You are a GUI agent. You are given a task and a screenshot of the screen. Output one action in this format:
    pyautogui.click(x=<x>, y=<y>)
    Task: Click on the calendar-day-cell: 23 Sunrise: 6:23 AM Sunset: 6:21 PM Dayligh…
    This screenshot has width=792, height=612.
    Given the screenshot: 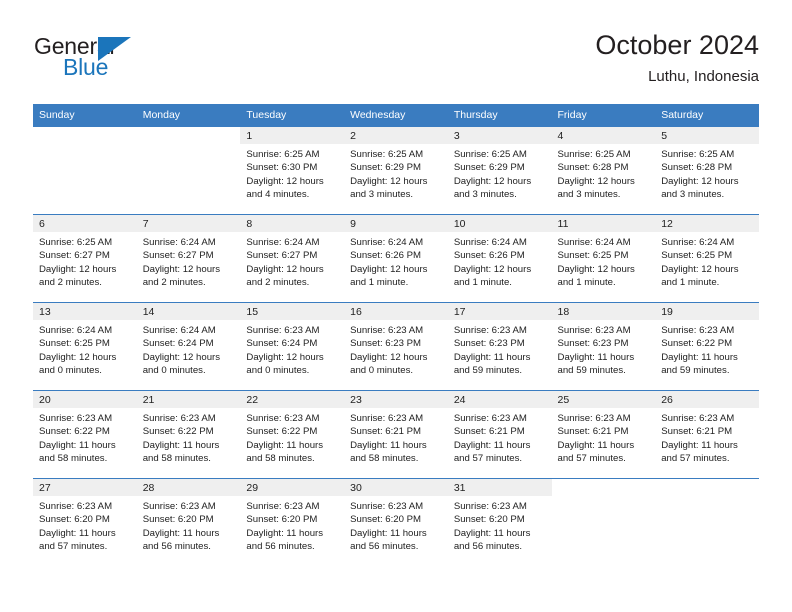 What is the action you would take?
    pyautogui.click(x=396, y=434)
    